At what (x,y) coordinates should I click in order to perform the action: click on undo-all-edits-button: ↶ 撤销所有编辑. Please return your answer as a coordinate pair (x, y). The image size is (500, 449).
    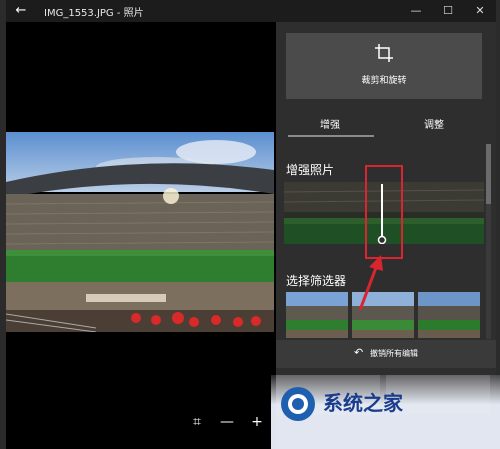
    Looking at the image, I should click on (386, 354).